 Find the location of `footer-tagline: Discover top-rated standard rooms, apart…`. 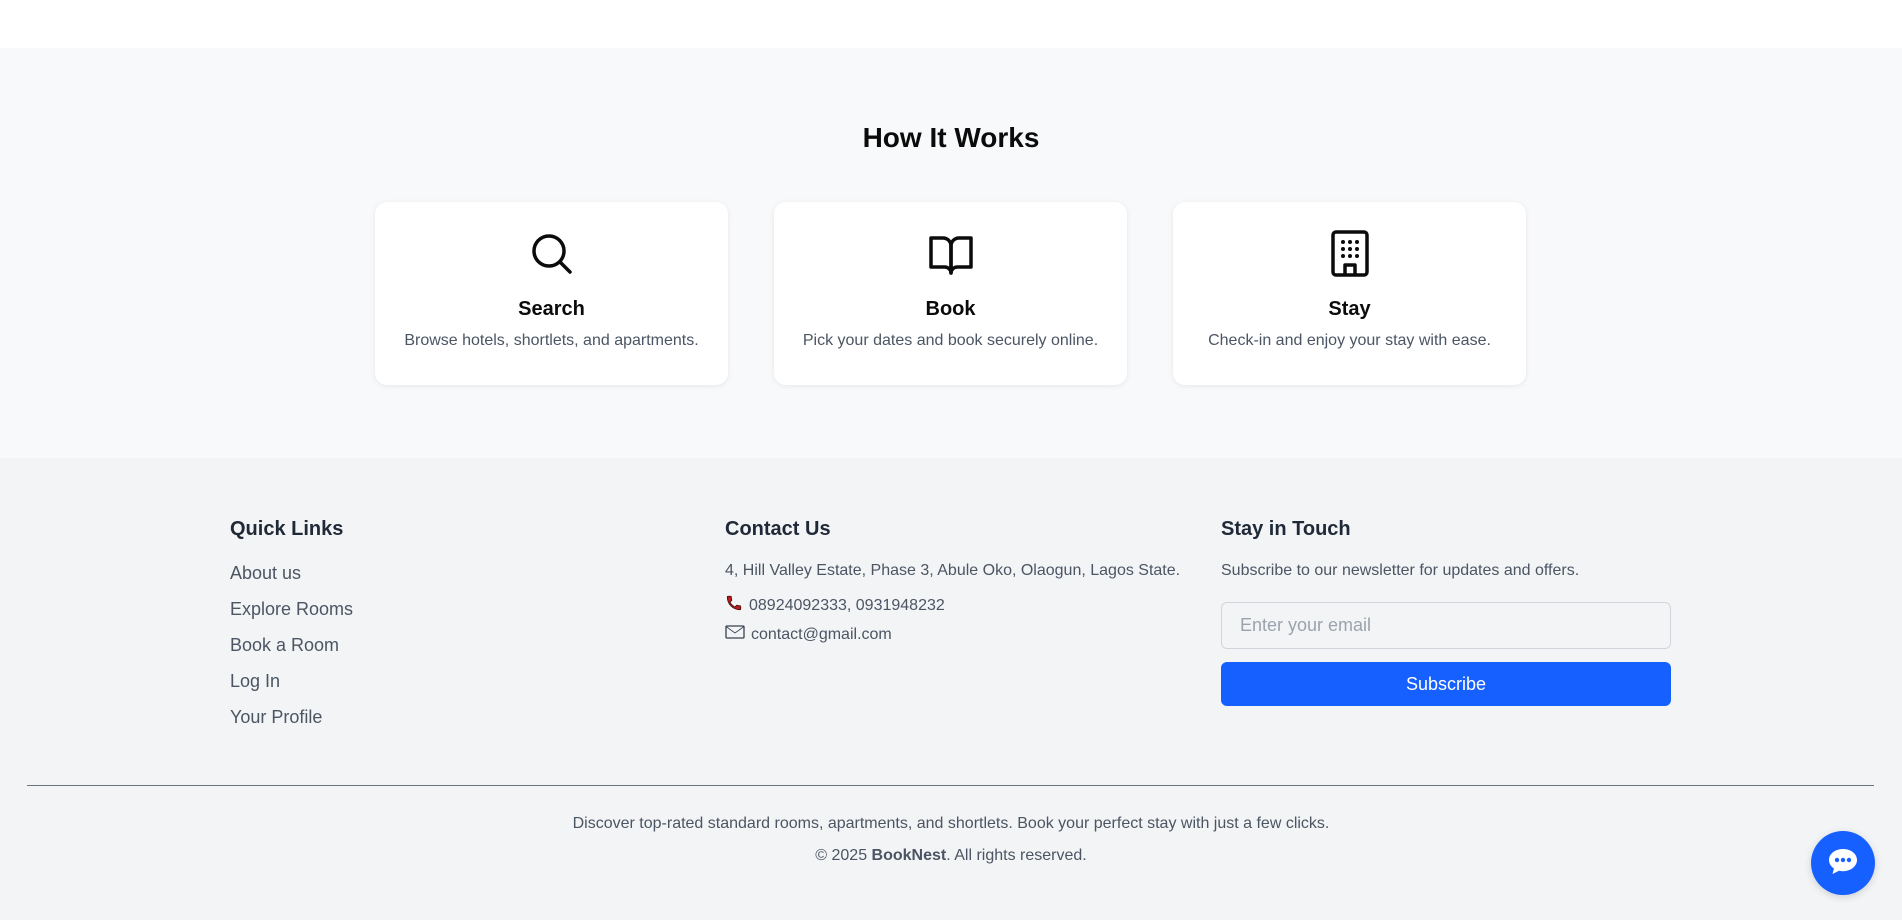

footer-tagline: Discover top-rated standard rooms, apart… is located at coordinates (951, 823).